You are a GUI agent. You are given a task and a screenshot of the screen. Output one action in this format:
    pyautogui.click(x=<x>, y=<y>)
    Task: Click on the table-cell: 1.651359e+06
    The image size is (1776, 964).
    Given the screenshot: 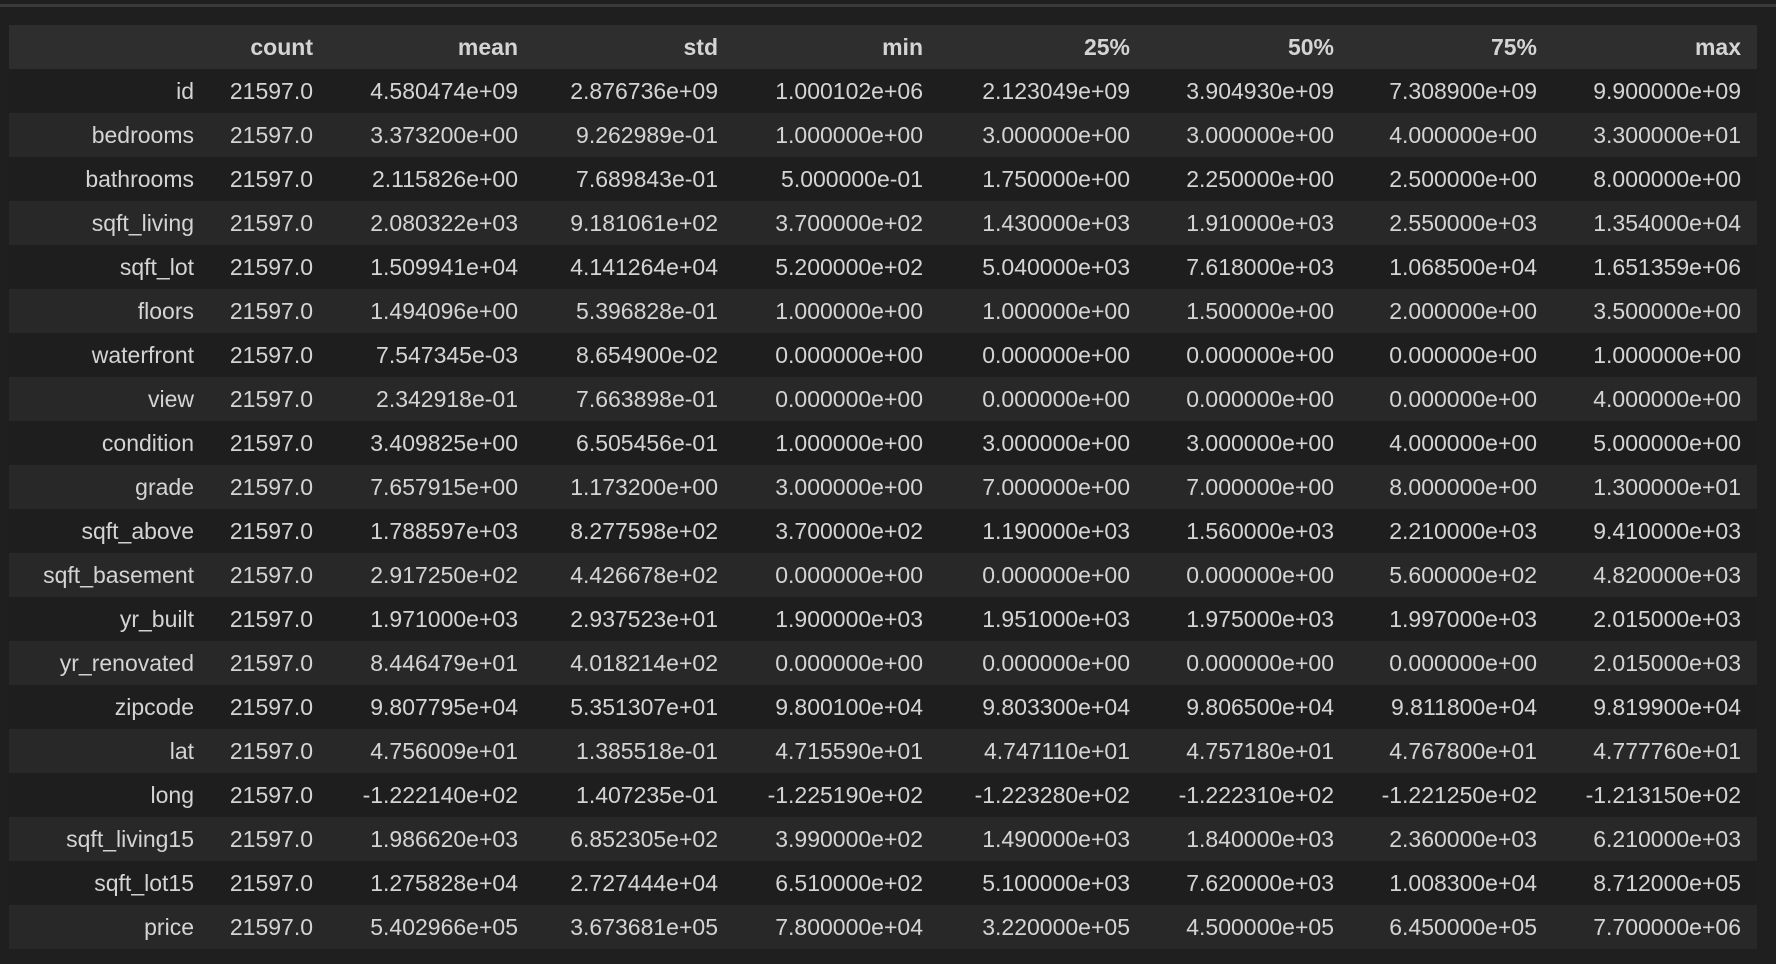 What is the action you would take?
    pyautogui.click(x=1667, y=266)
    